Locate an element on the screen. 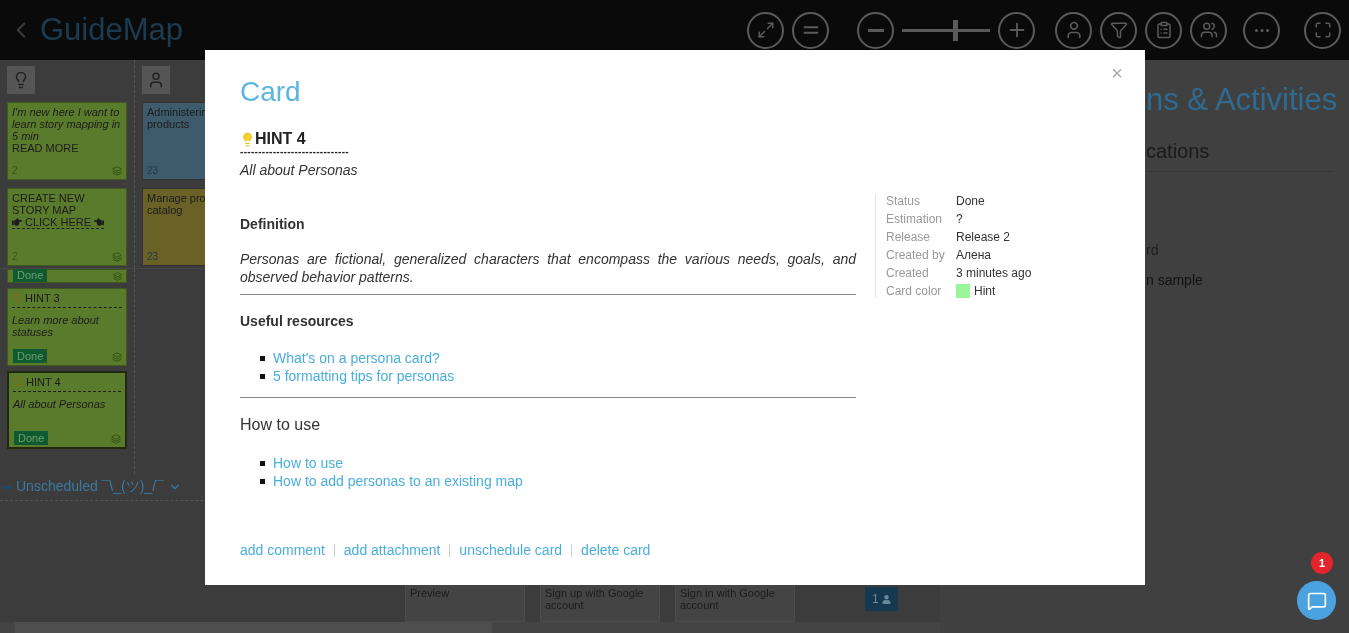 This screenshot has height=633, width=1349. resource-link: How to use is located at coordinates (308, 463).